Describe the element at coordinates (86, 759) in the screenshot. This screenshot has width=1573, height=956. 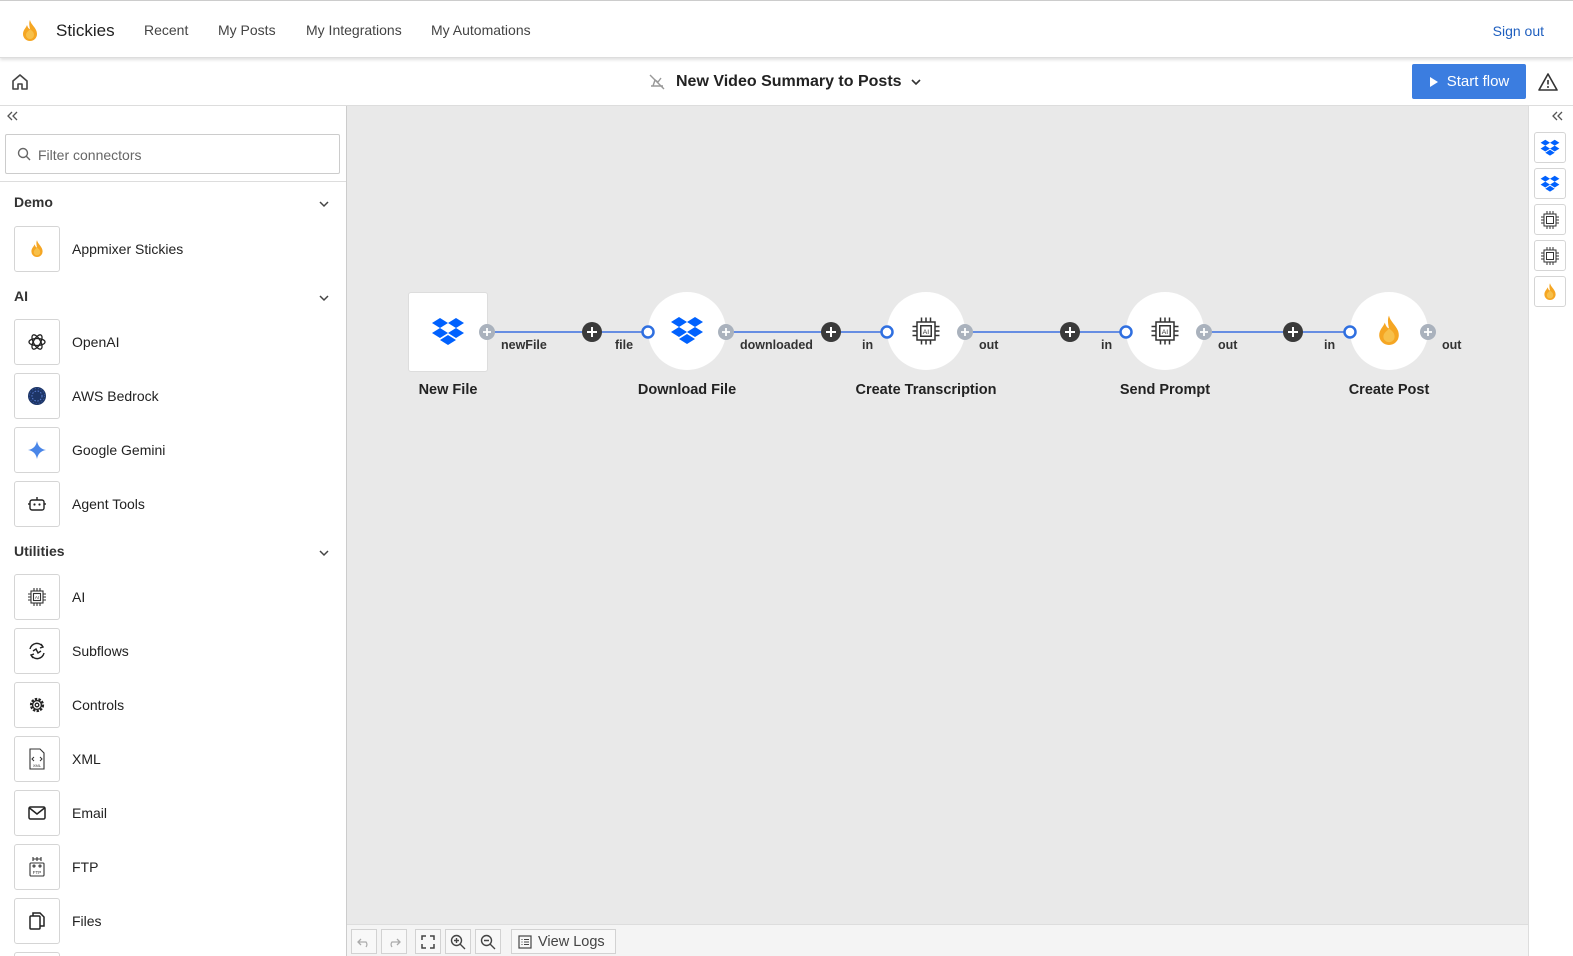
I see `connector-label: XML` at that location.